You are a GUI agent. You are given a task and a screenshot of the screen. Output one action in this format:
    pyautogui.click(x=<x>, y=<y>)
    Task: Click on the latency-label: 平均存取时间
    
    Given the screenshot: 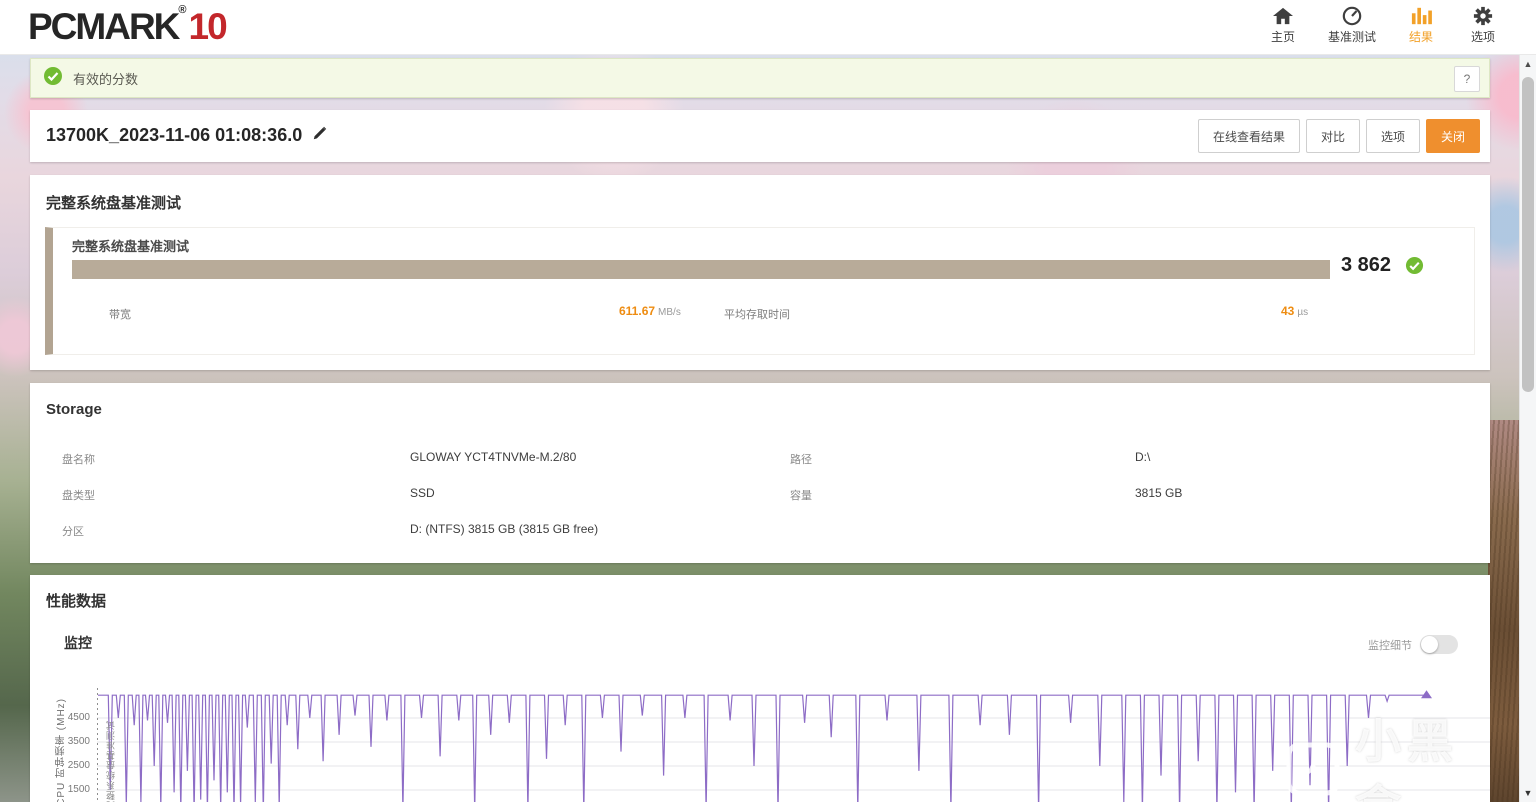 What is the action you would take?
    pyautogui.click(x=757, y=315)
    